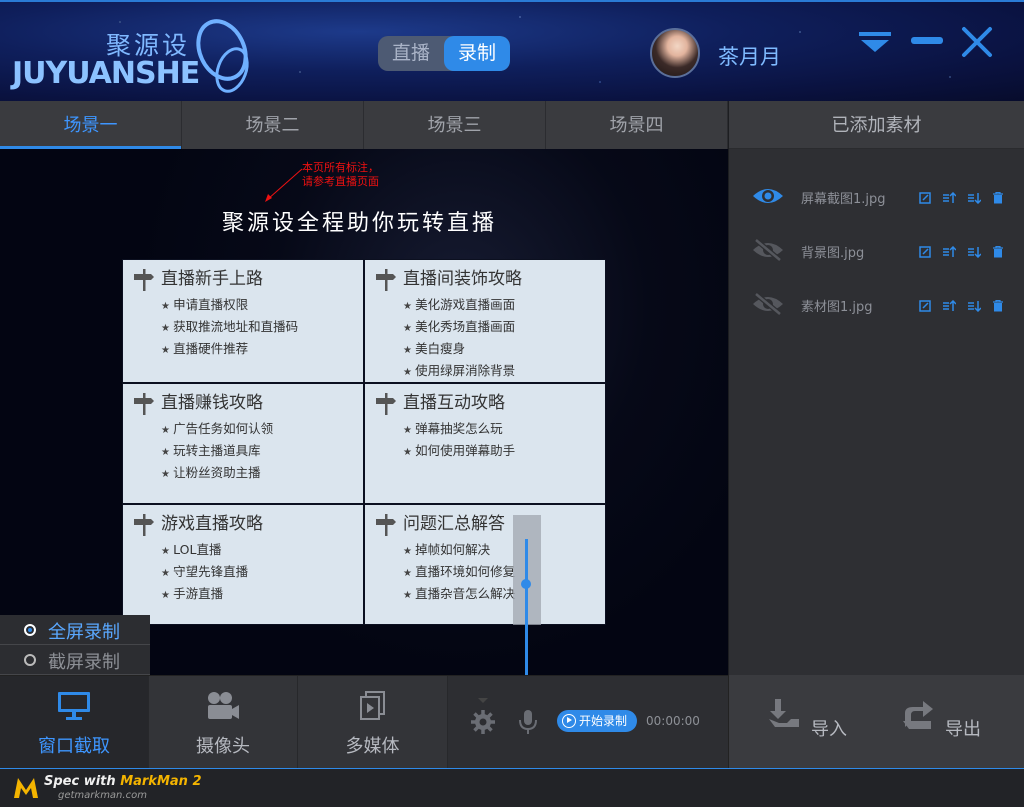  I want to click on guide-link: 直播杂音怎么解决, so click(504, 594).